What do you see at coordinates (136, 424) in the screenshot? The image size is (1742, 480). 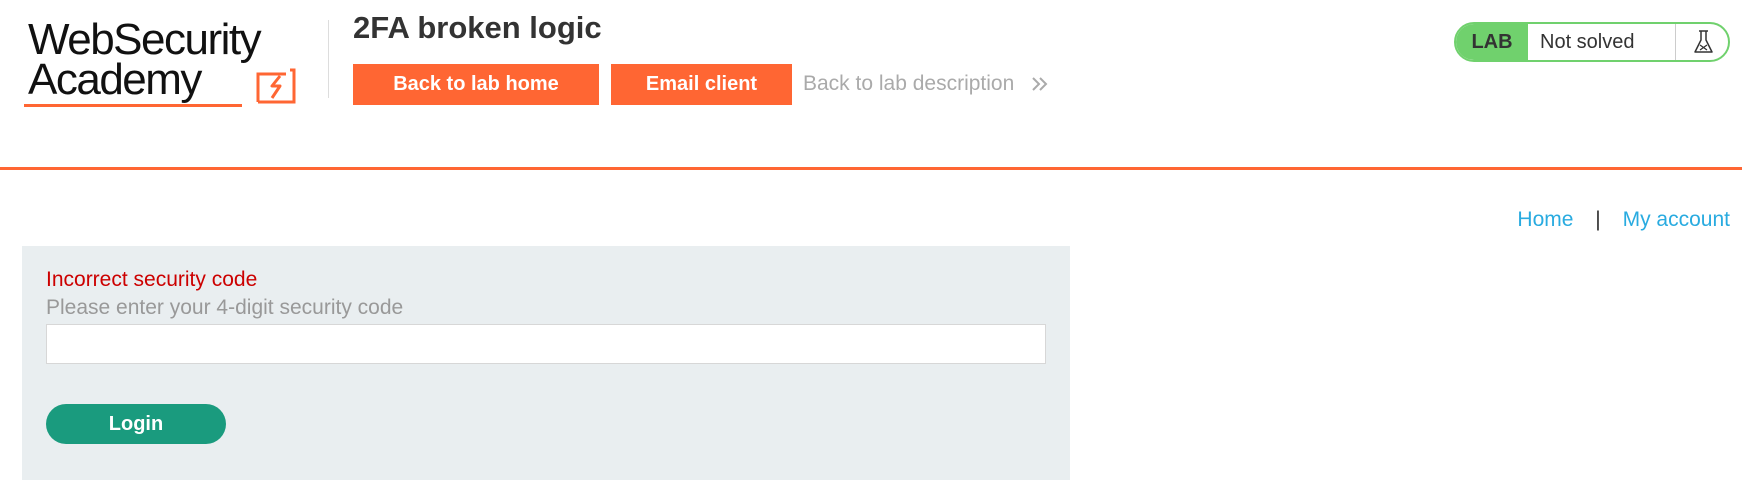 I see `login-button: Login` at bounding box center [136, 424].